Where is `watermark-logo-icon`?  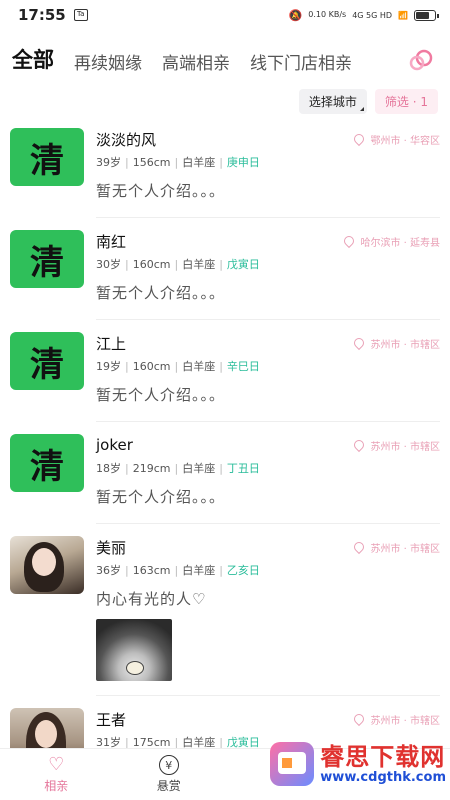 watermark-logo-icon is located at coordinates (292, 764).